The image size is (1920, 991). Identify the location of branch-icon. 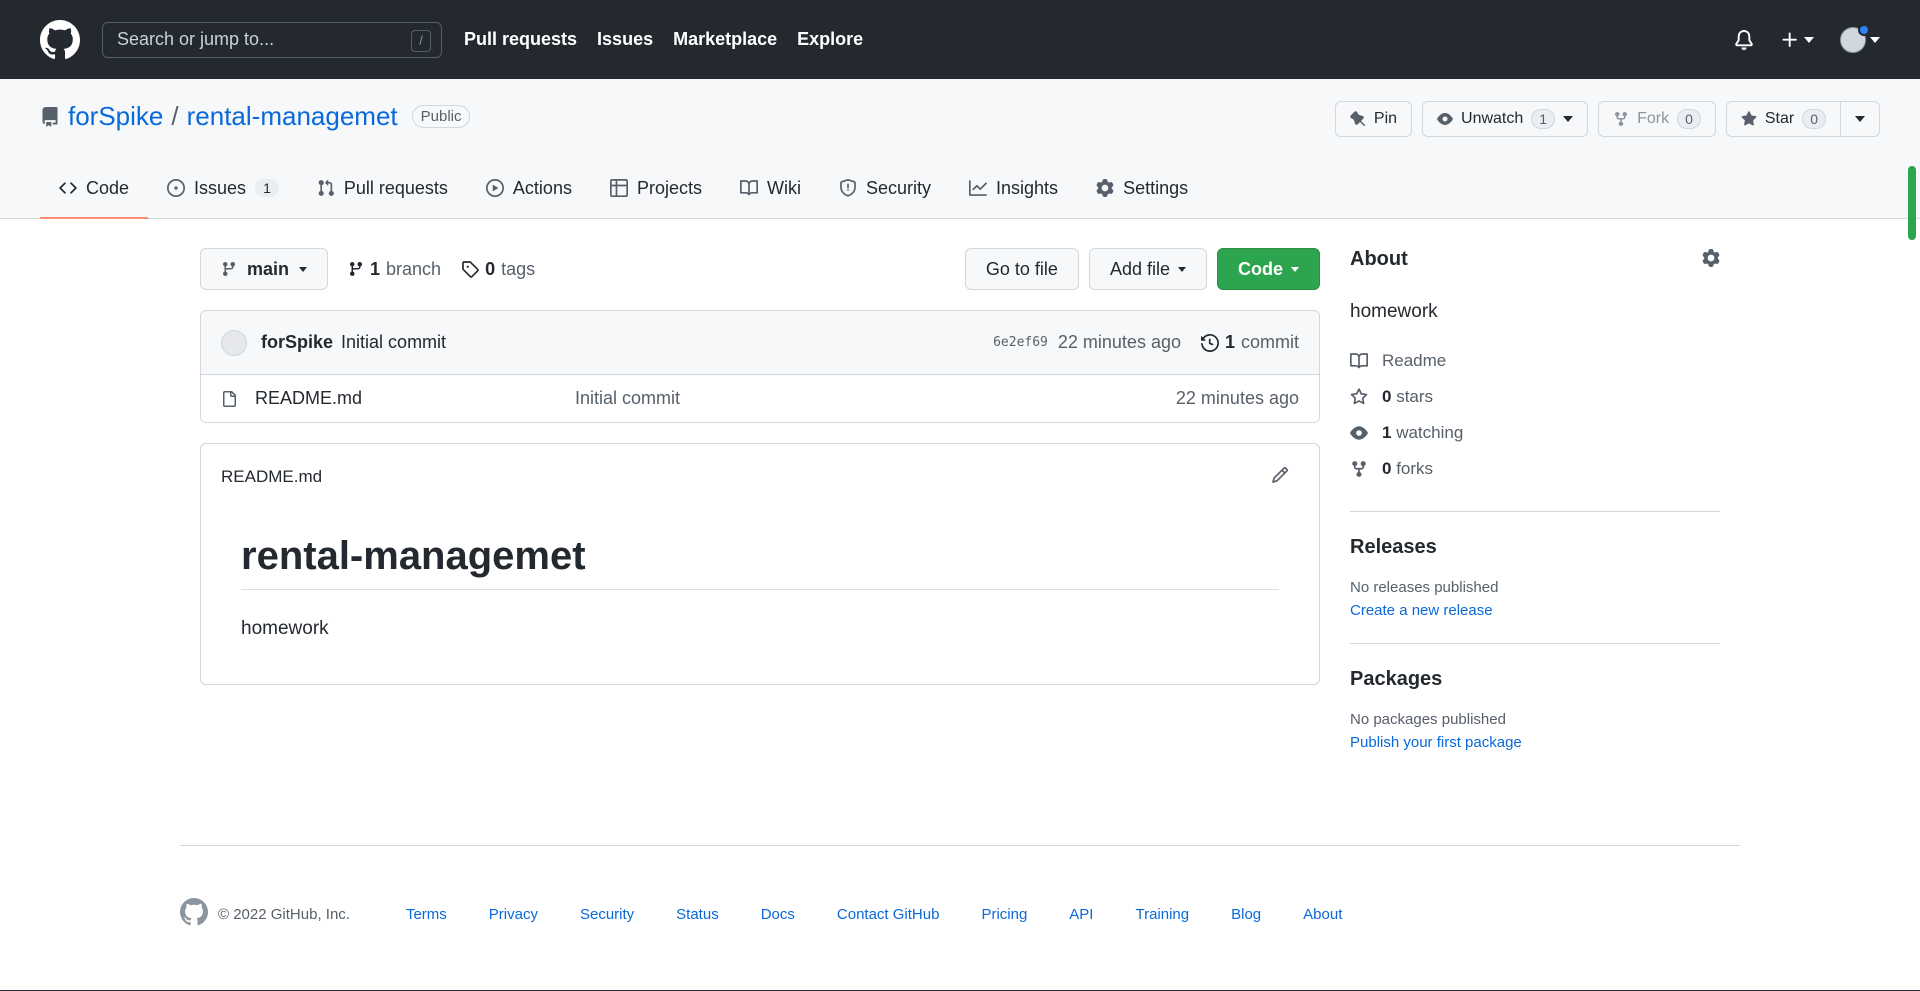
(356, 269).